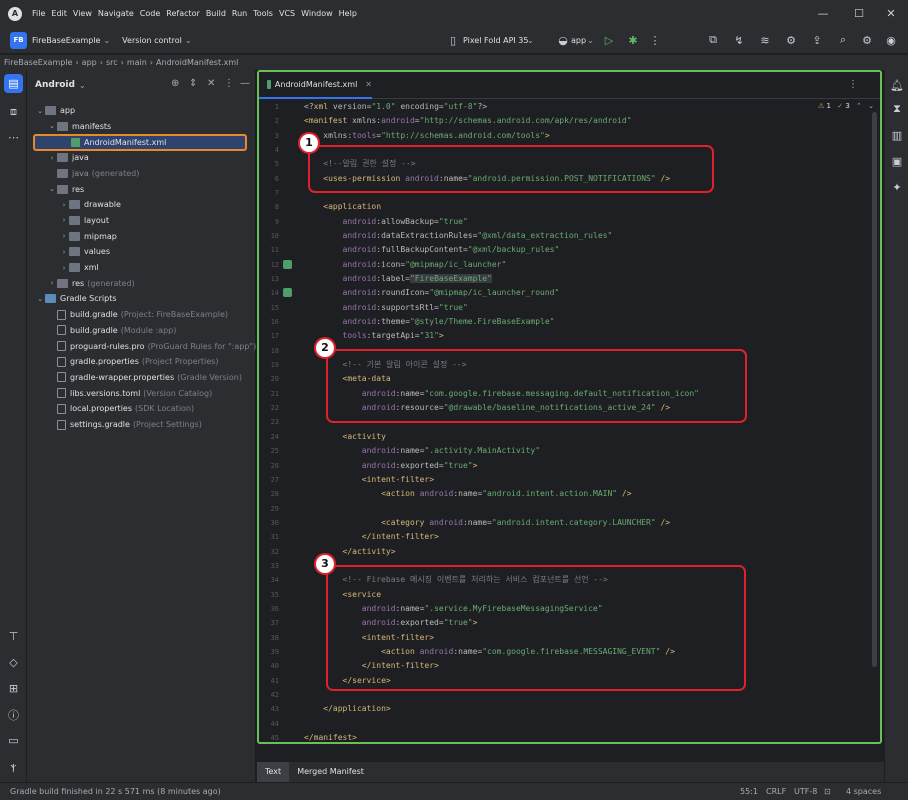 Image resolution: width=908 pixels, height=800 pixels. Describe the element at coordinates (38, 62) in the screenshot. I see `breadcrumb-item: FireBaseExample` at that location.